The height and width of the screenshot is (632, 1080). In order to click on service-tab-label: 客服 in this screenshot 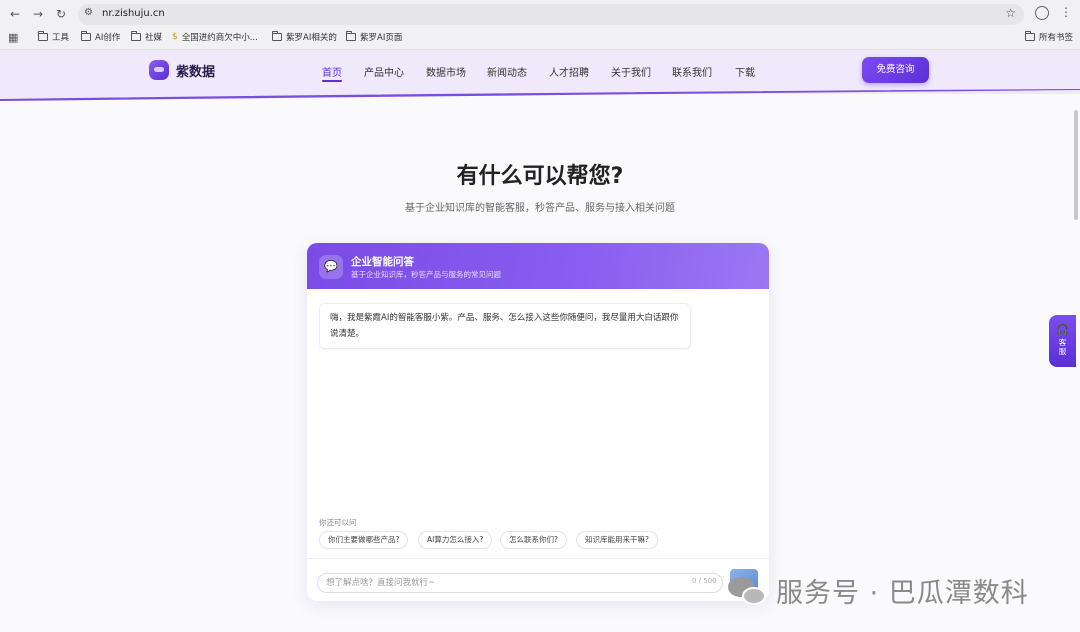, I will do `click(1062, 347)`.